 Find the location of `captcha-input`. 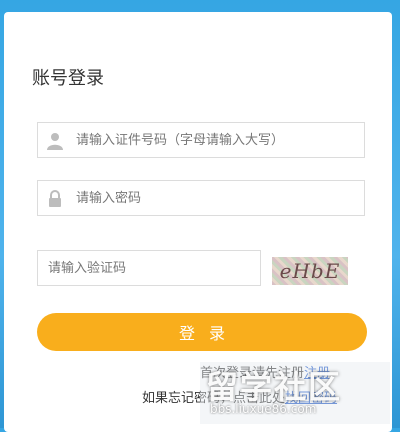

captcha-input is located at coordinates (148, 268).